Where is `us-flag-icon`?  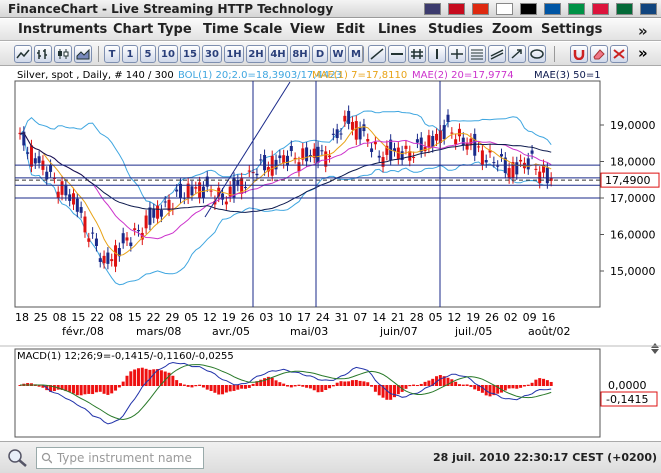
us-flag-icon is located at coordinates (432, 9).